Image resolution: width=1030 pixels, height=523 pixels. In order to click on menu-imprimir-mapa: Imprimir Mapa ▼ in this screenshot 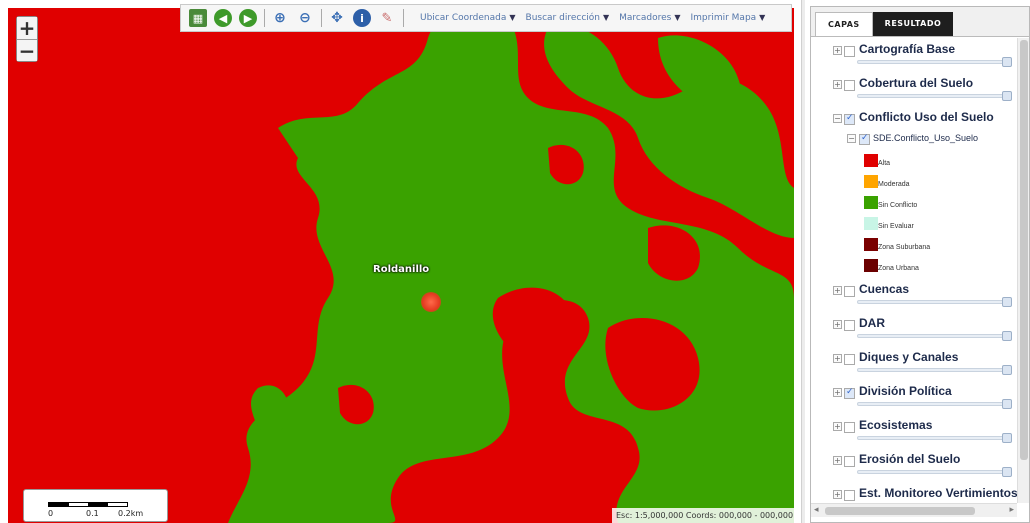, I will do `click(728, 18)`.